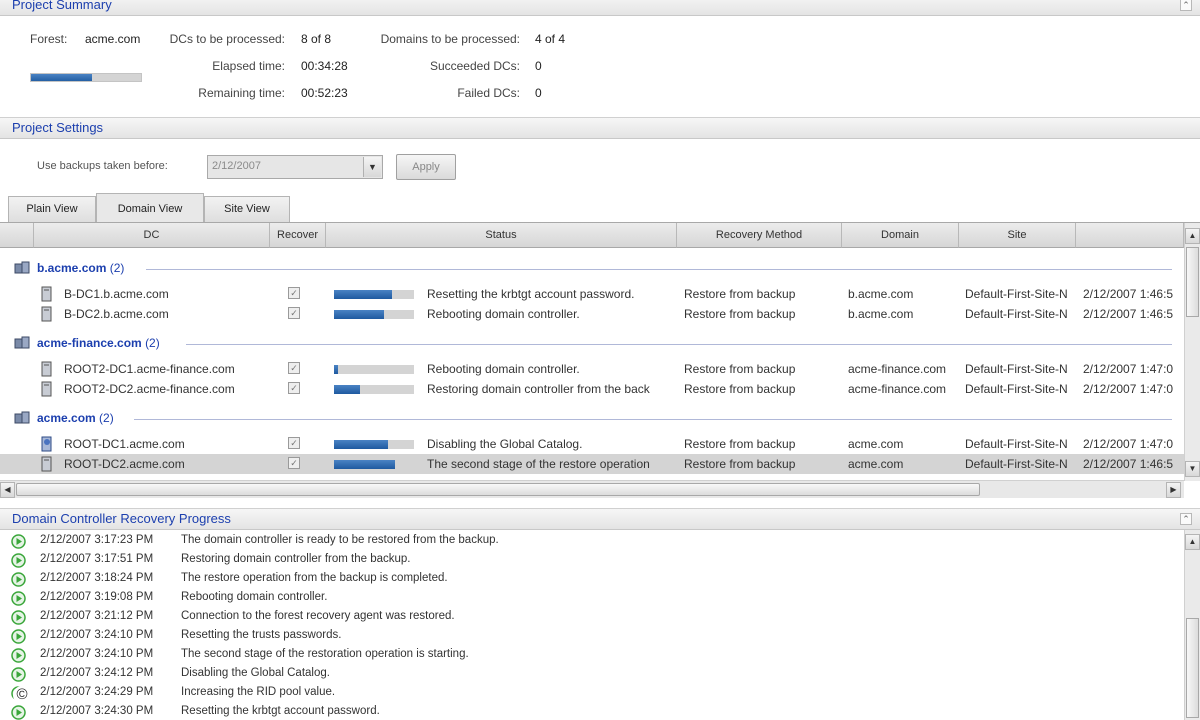  Describe the element at coordinates (254, 597) in the screenshot. I see `log-message: Rebooting domain controller.` at that location.